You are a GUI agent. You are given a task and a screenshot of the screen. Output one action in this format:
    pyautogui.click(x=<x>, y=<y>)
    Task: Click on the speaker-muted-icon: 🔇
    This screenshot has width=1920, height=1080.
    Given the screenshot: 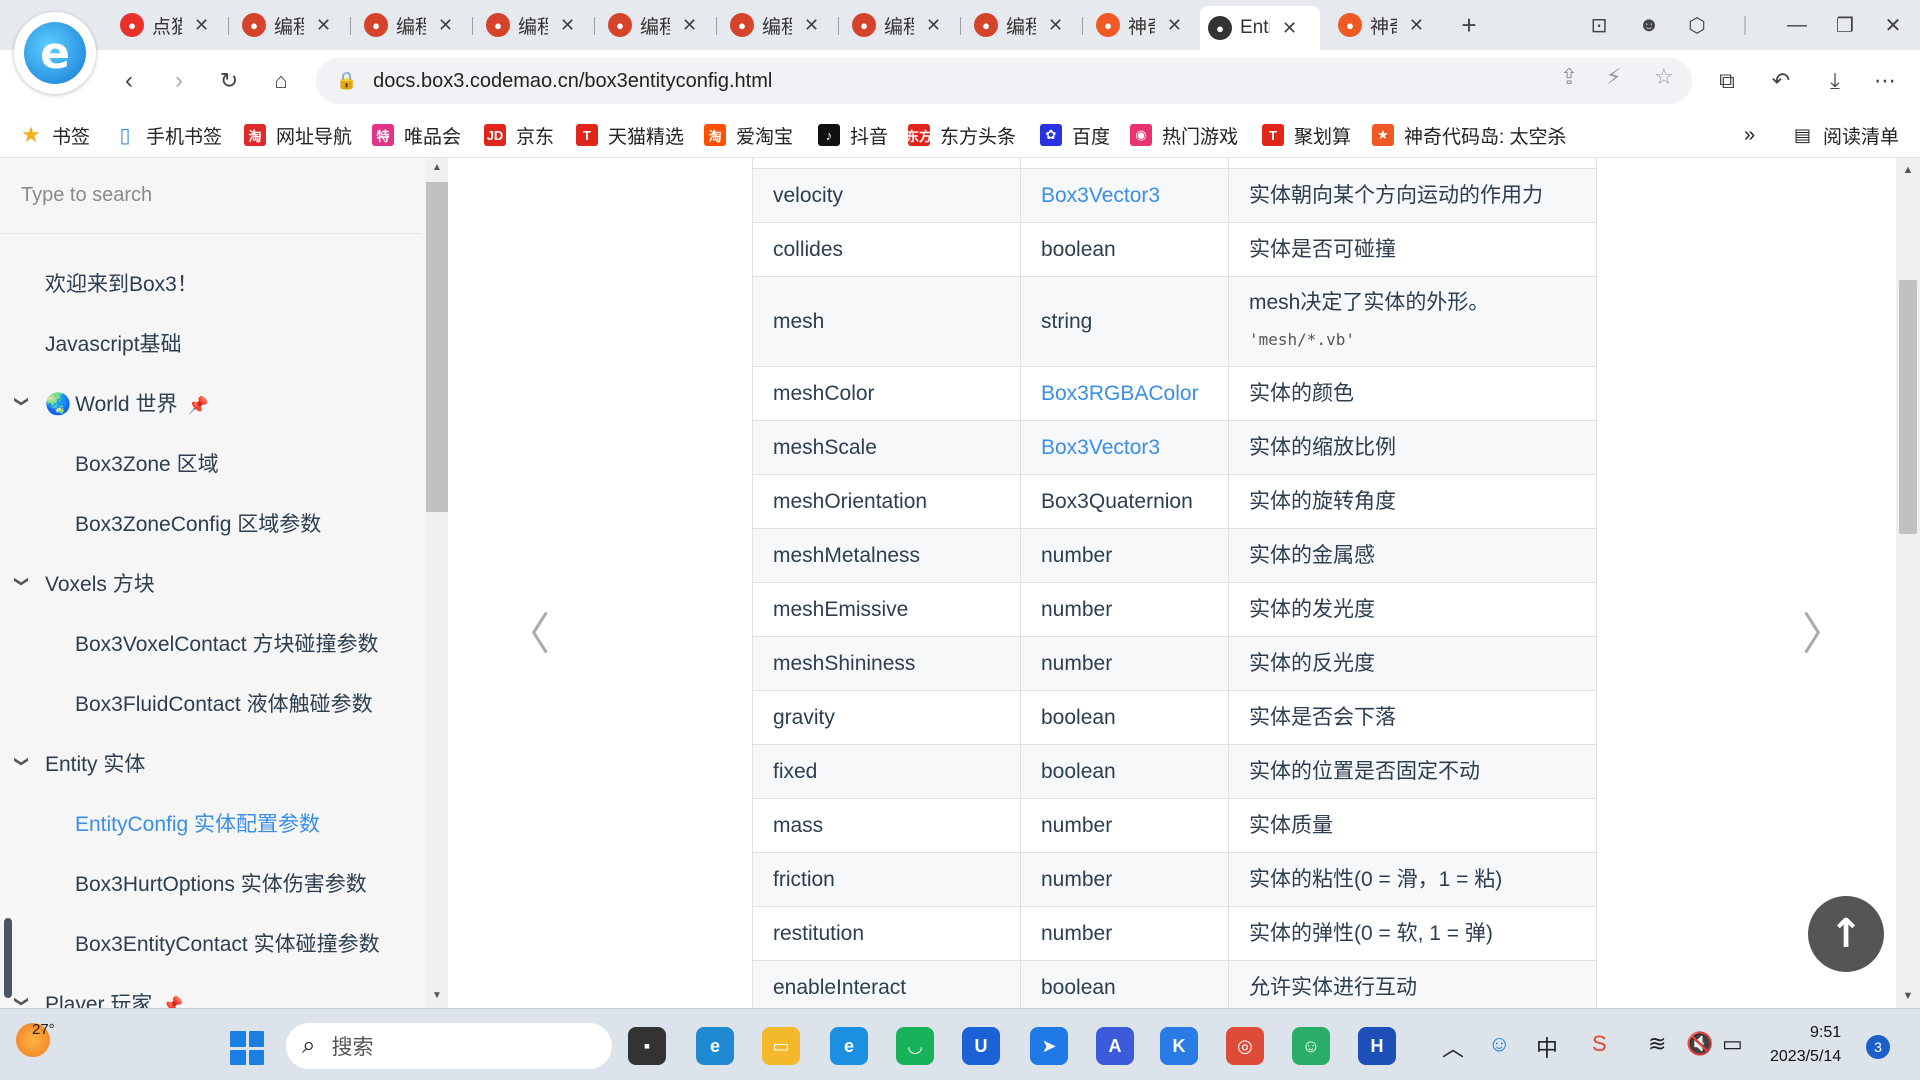 What is the action you would take?
    pyautogui.click(x=1699, y=1044)
    